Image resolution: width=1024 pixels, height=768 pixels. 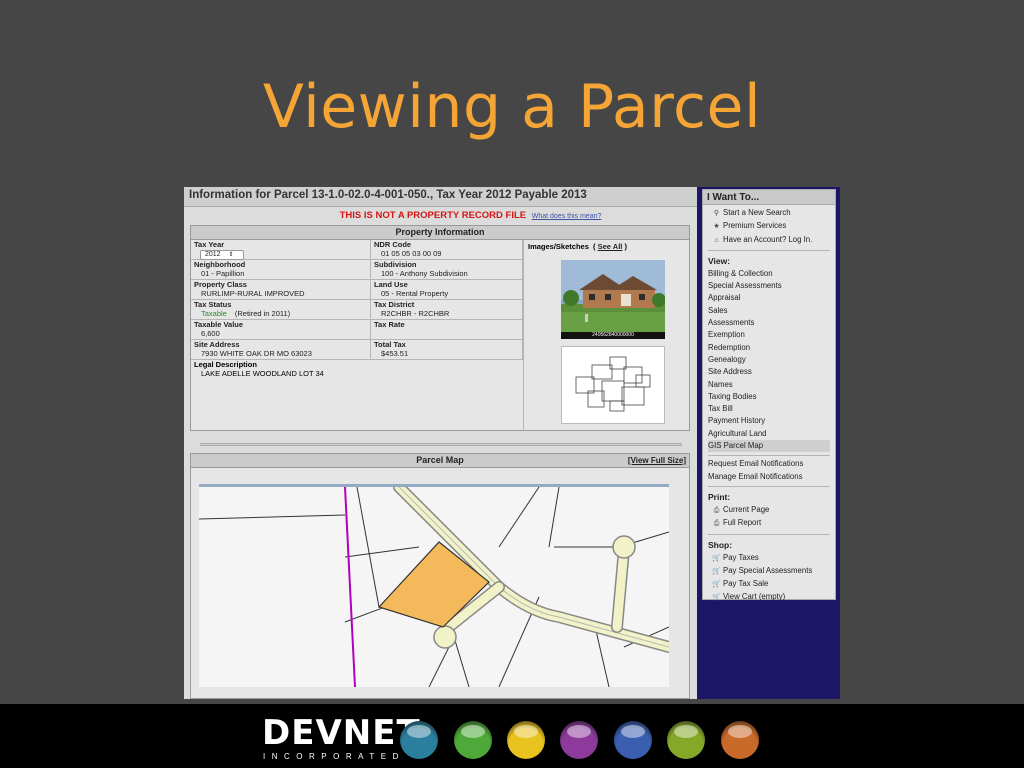 I want to click on print-current-page-label: Current Page, so click(x=746, y=509).